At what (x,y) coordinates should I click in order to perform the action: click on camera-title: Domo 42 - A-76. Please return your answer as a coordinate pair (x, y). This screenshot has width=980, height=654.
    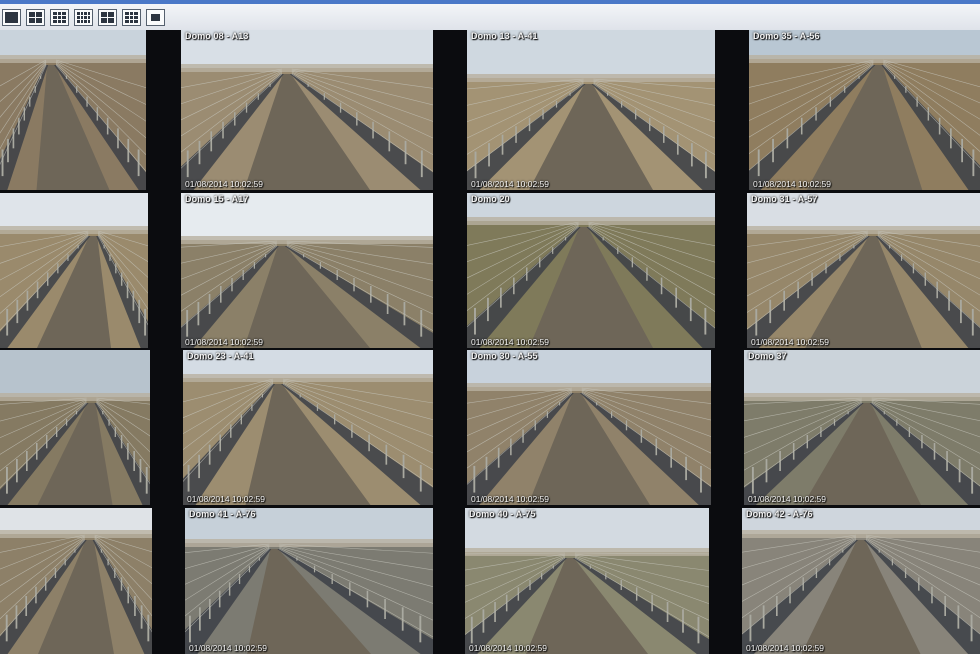
    Looking at the image, I should click on (779, 514).